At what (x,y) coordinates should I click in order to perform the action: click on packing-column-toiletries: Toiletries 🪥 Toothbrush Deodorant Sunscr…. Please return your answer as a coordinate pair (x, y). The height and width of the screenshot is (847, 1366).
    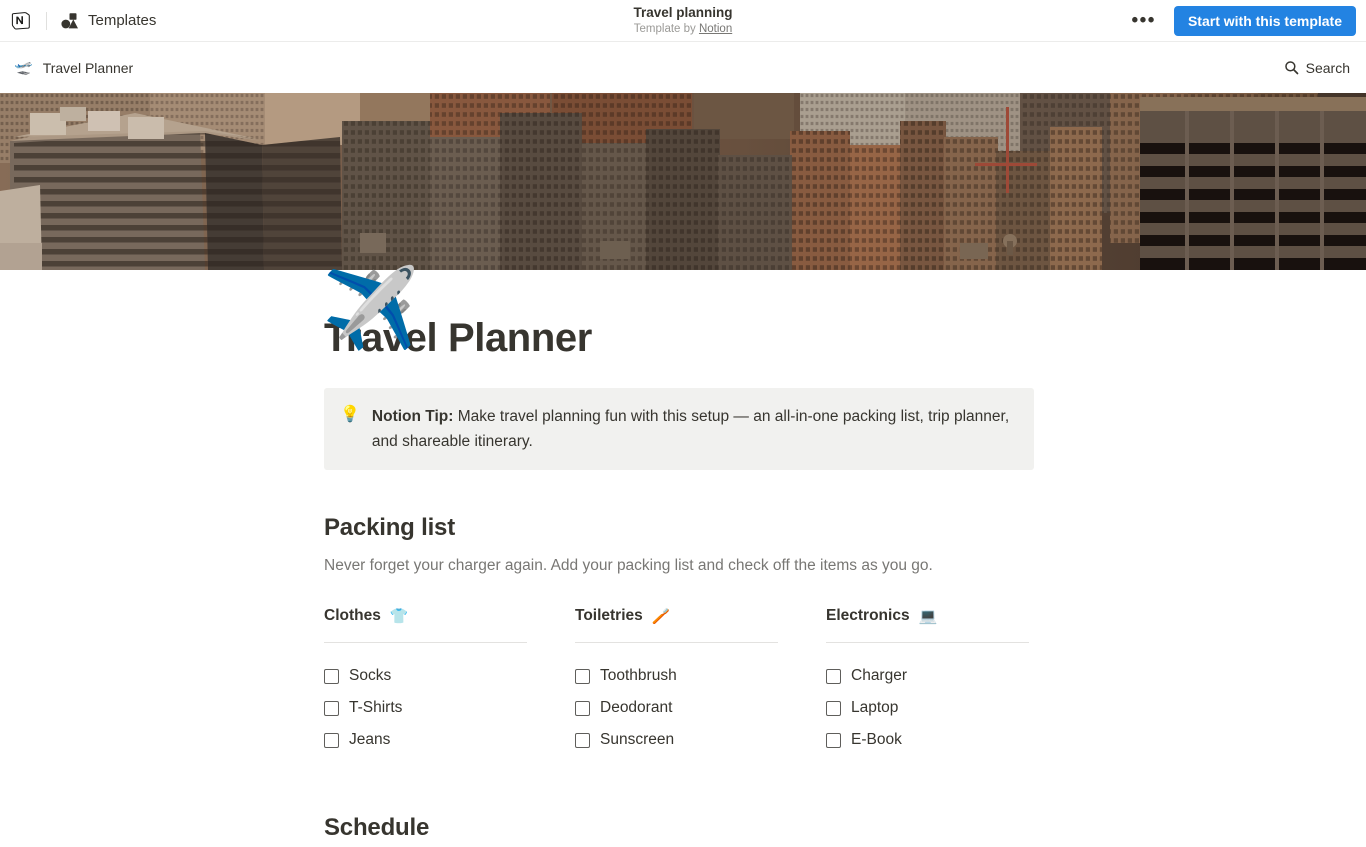
    Looking at the image, I should click on (676, 681).